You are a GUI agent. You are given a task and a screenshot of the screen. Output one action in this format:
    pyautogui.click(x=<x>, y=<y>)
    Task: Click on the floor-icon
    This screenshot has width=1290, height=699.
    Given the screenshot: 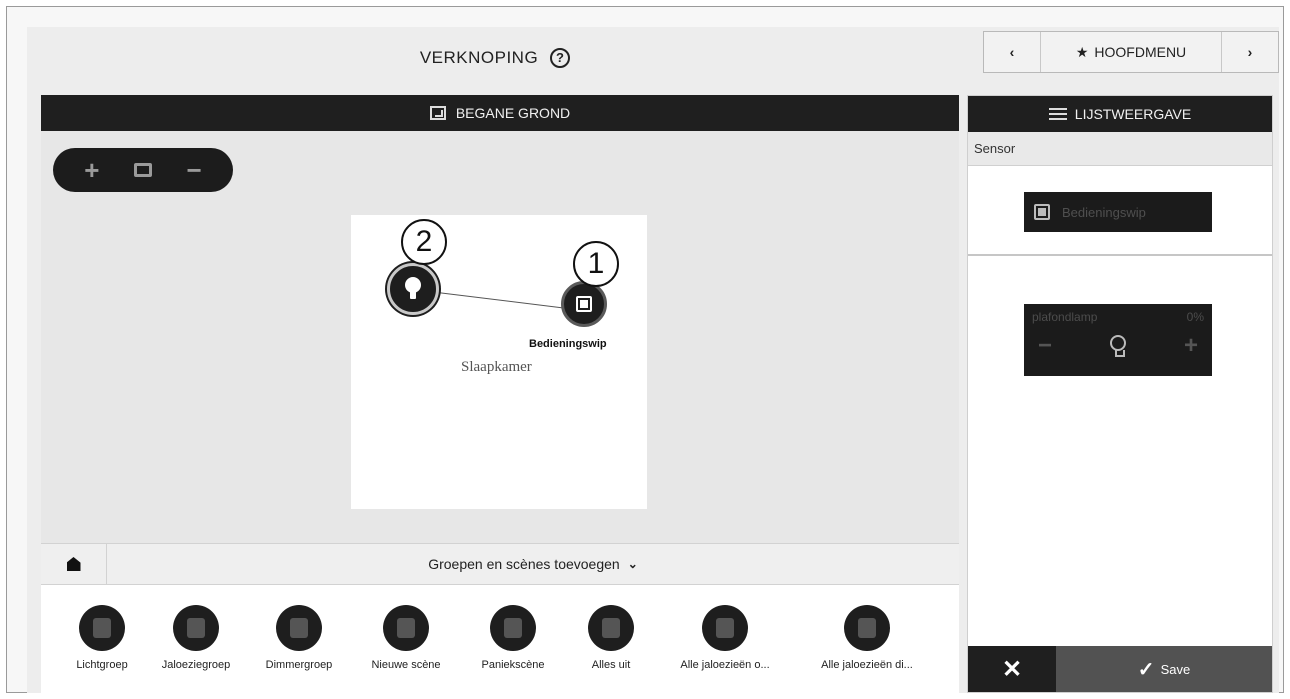 What is the action you would take?
    pyautogui.click(x=437, y=113)
    